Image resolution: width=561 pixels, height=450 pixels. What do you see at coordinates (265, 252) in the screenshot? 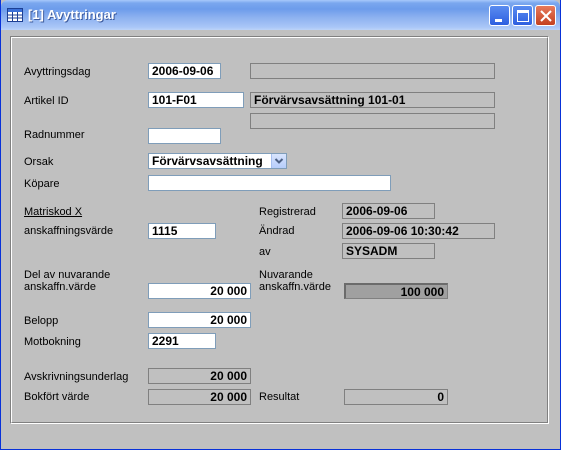
I see `av-label: av` at bounding box center [265, 252].